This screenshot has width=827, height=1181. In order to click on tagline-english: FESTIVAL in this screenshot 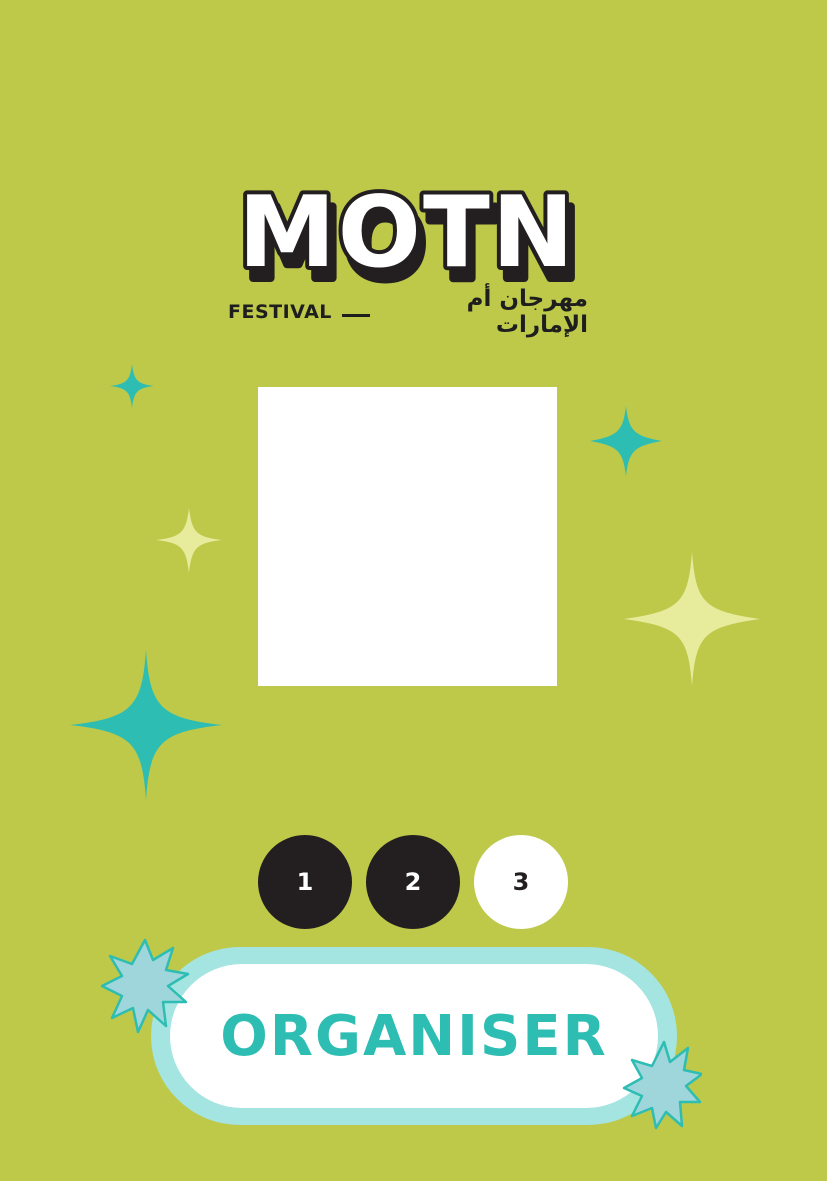, I will do `click(280, 312)`.